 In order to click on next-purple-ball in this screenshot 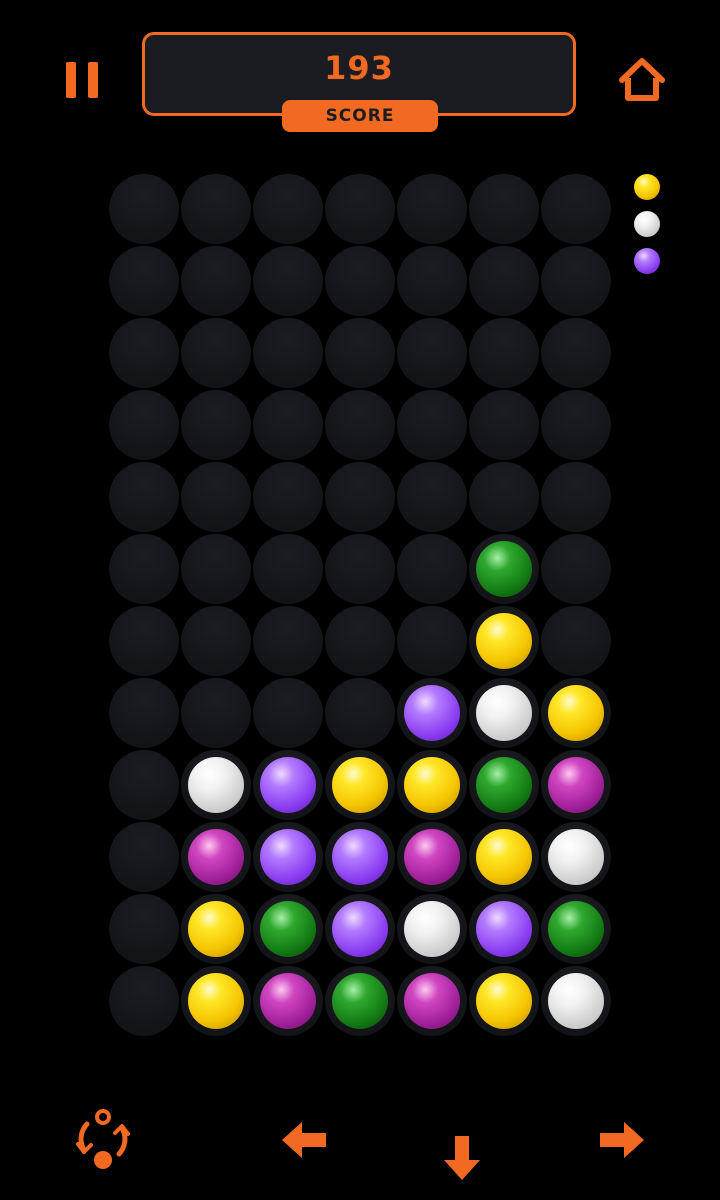, I will do `click(647, 261)`.